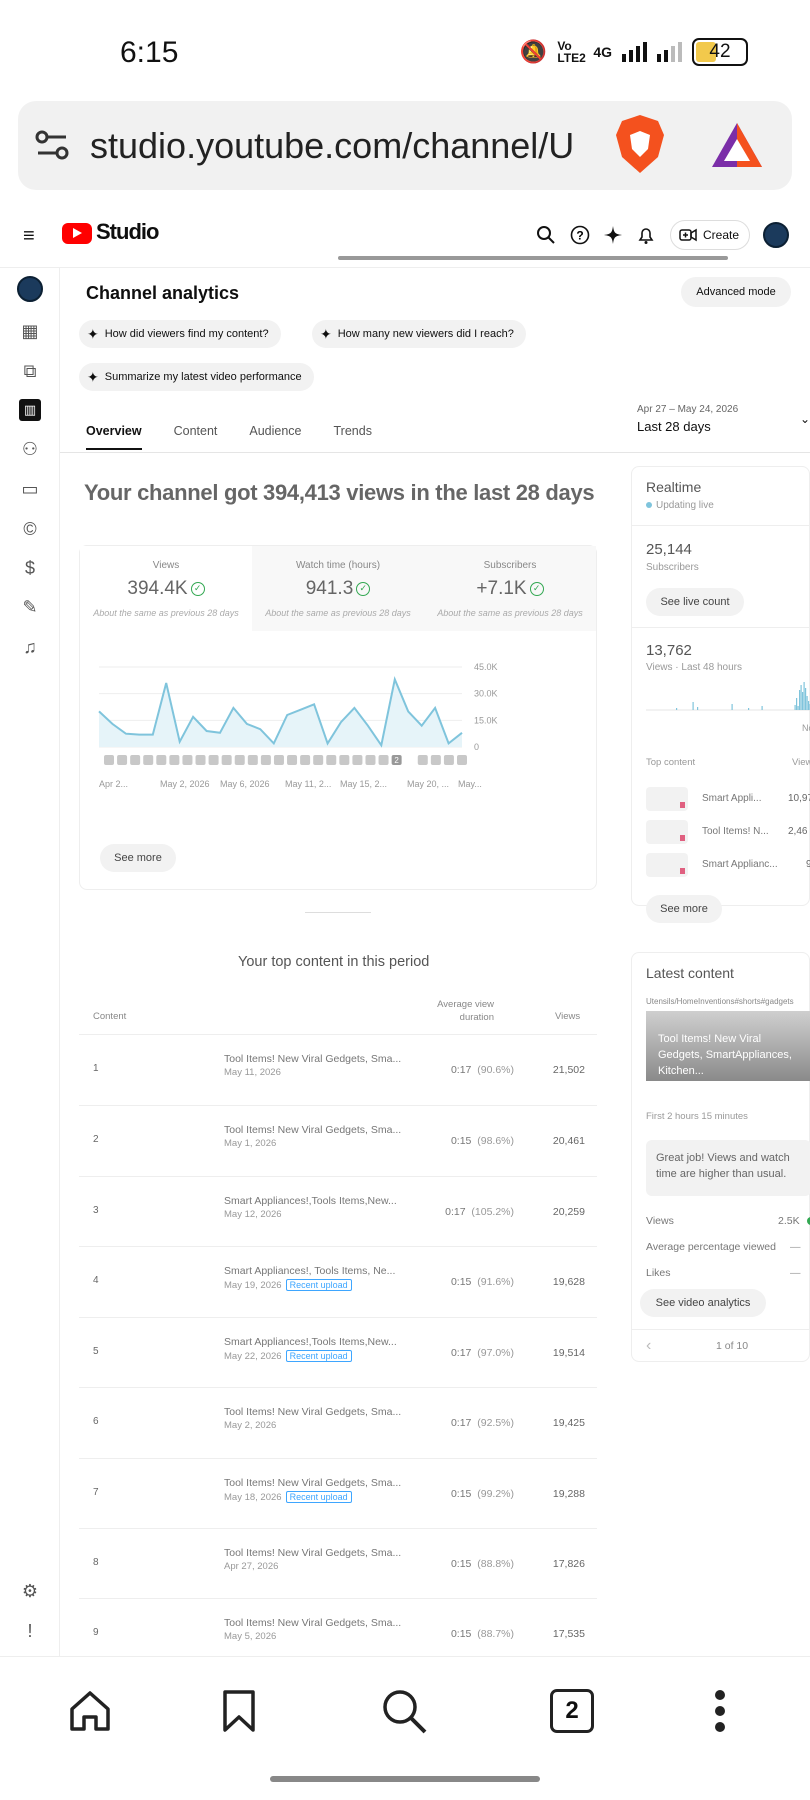 Image resolution: width=810 pixels, height=1800 pixels. I want to click on see-more-button: See more, so click(138, 858).